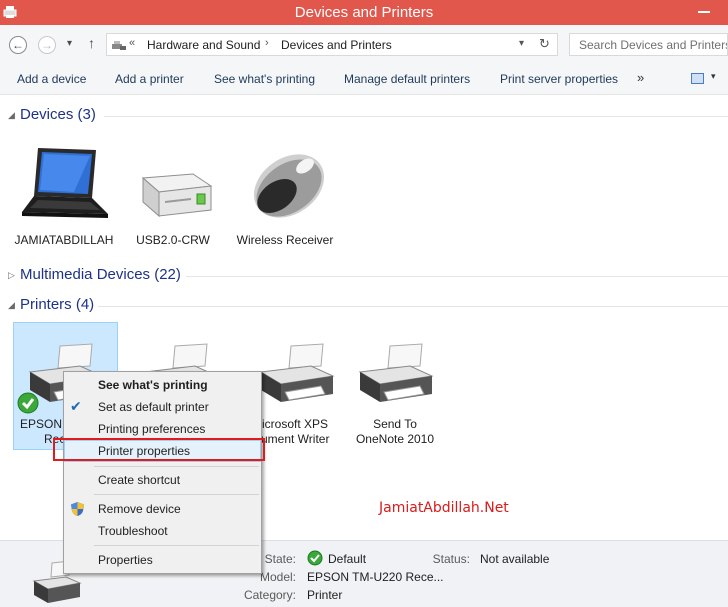 The width and height of the screenshot is (728, 607). Describe the element at coordinates (640, 77) in the screenshot. I see `more-commands-button: »` at that location.